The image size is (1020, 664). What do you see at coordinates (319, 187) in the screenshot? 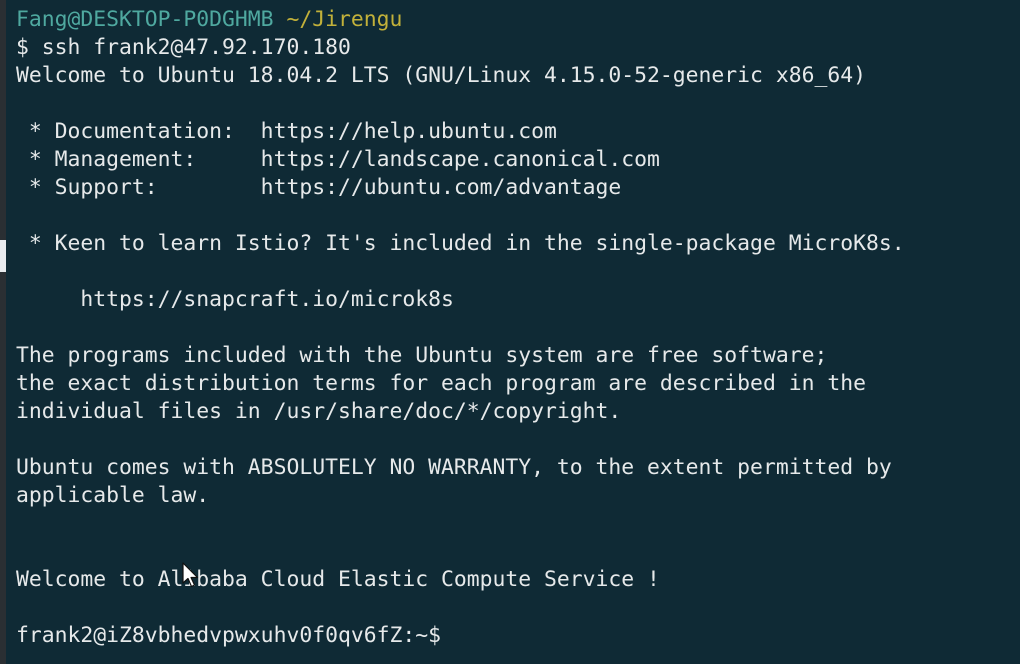
I see `support-line: * Support: https://ubuntu.com/advantage` at bounding box center [319, 187].